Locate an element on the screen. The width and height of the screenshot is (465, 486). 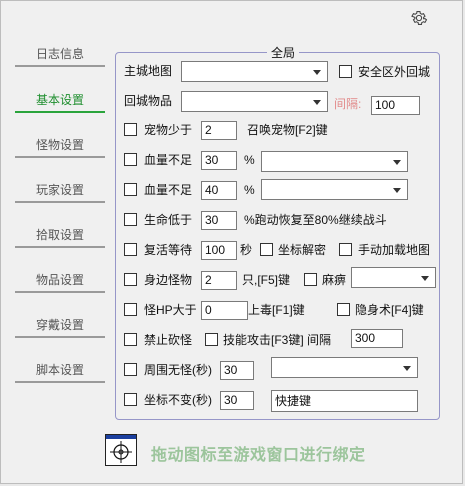
near-monster-suffix: 只,[F5]键 is located at coordinates (266, 280).